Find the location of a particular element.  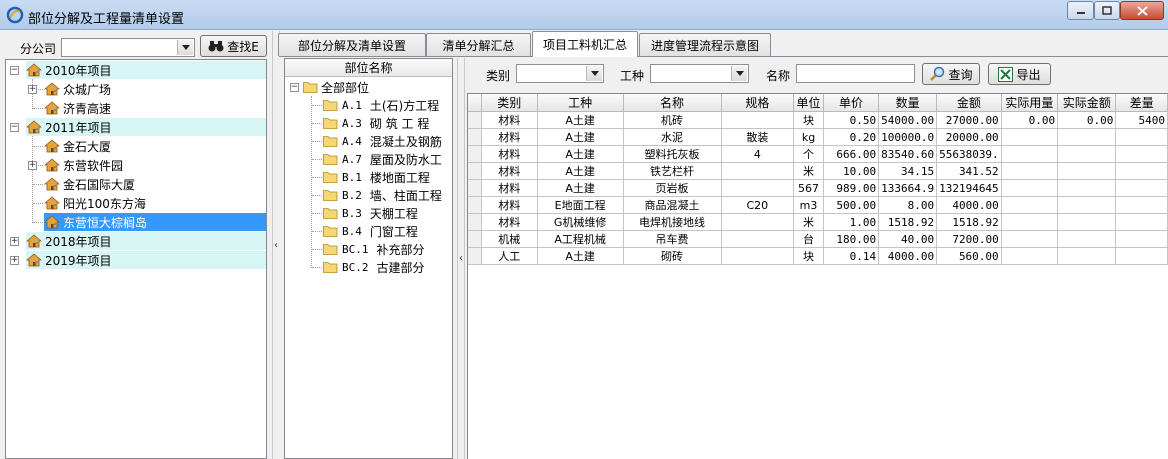

tree-project-node: 东营软件园 is located at coordinates (155, 165).